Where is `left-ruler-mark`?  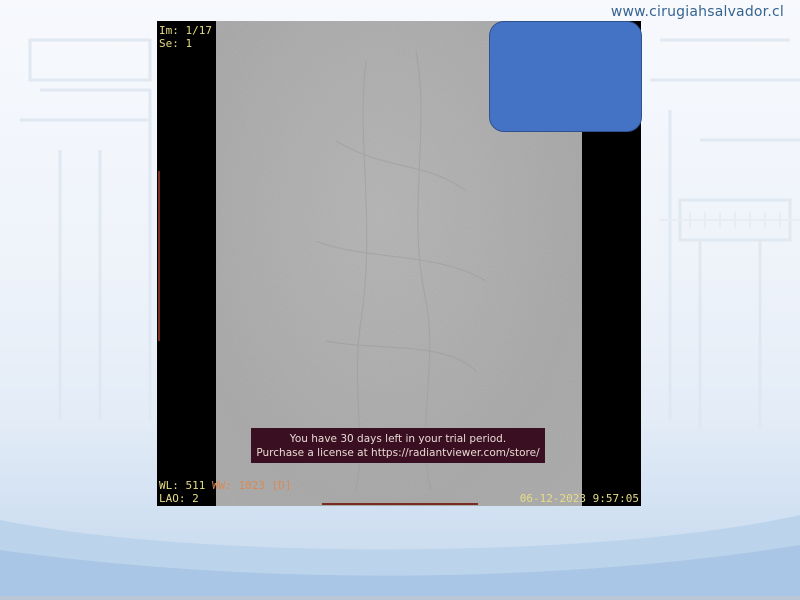 left-ruler-mark is located at coordinates (159, 256).